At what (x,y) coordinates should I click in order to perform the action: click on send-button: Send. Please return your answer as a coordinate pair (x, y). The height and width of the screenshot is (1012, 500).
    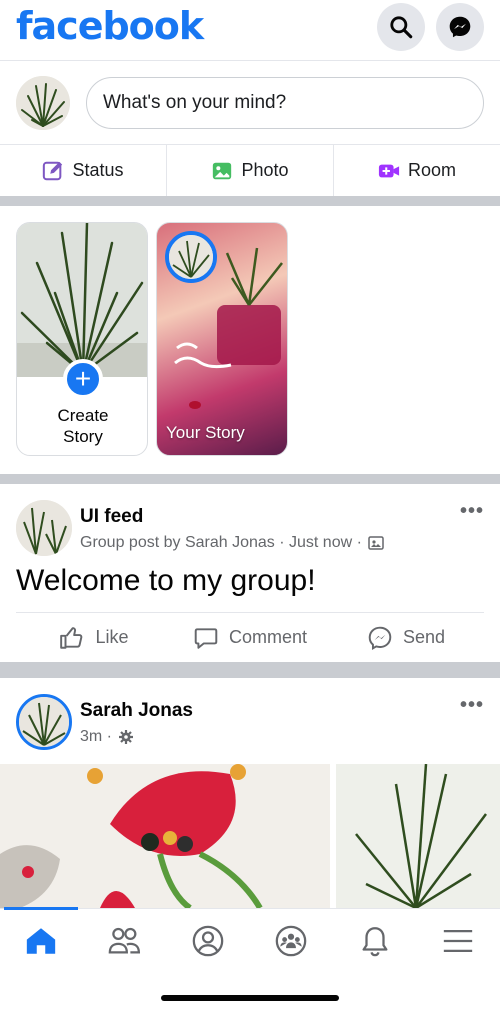
    Looking at the image, I should click on (406, 637).